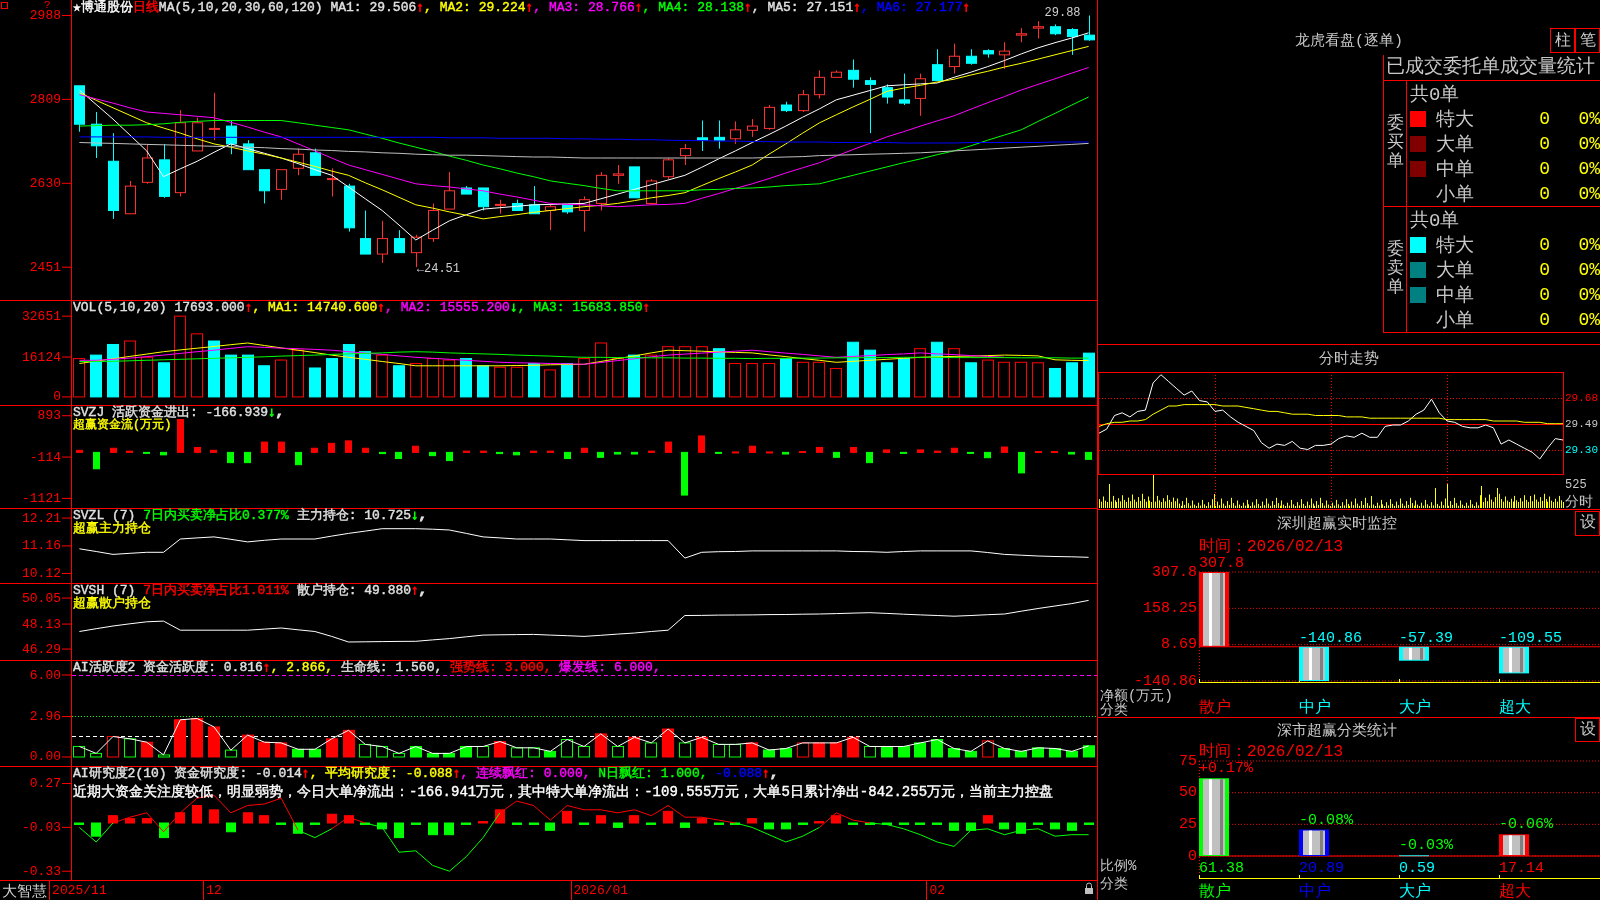 This screenshot has height=900, width=1600. What do you see at coordinates (103, 7) in the screenshot?
I see `legend-text: ★博通股份` at bounding box center [103, 7].